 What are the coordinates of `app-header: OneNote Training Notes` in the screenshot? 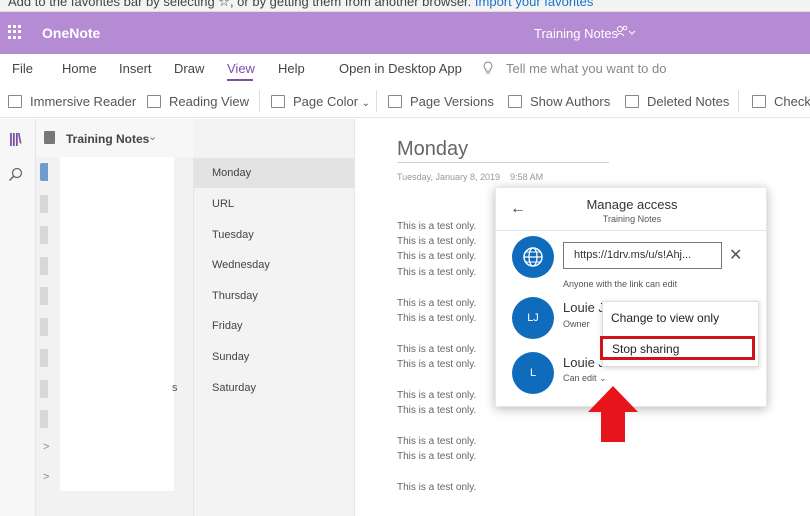 It's located at (405, 33).